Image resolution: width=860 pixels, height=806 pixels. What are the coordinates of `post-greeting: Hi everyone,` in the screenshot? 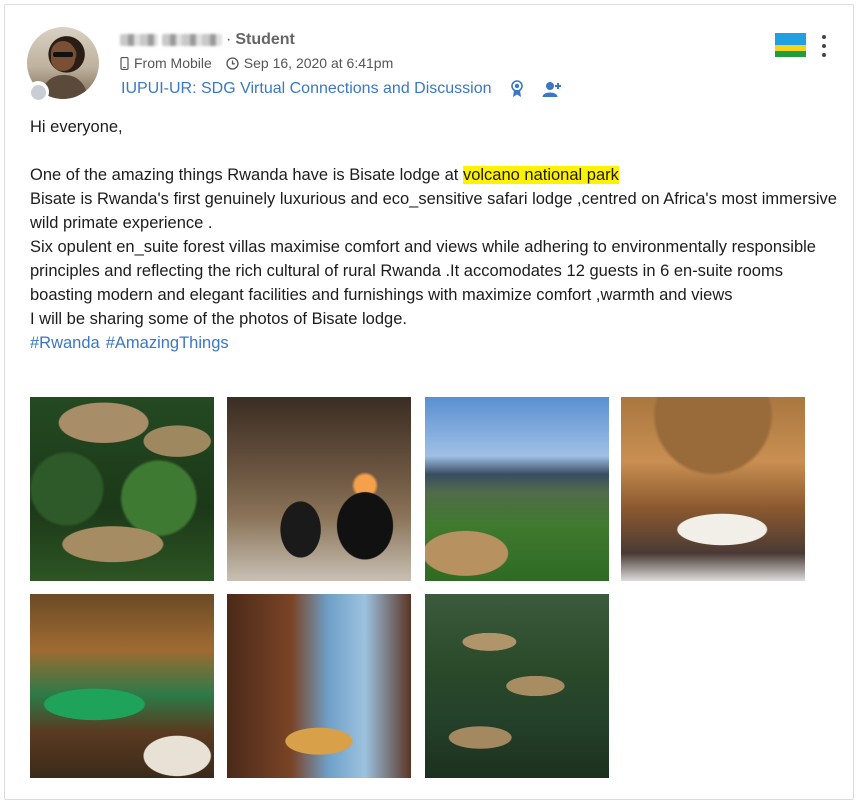 It's located at (76, 127).